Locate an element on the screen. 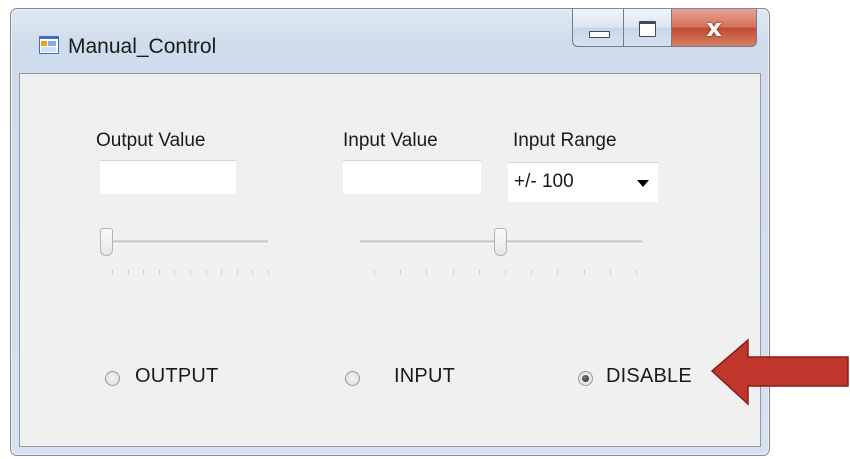 The width and height of the screenshot is (850, 459). maximize-button is located at coordinates (648, 28).